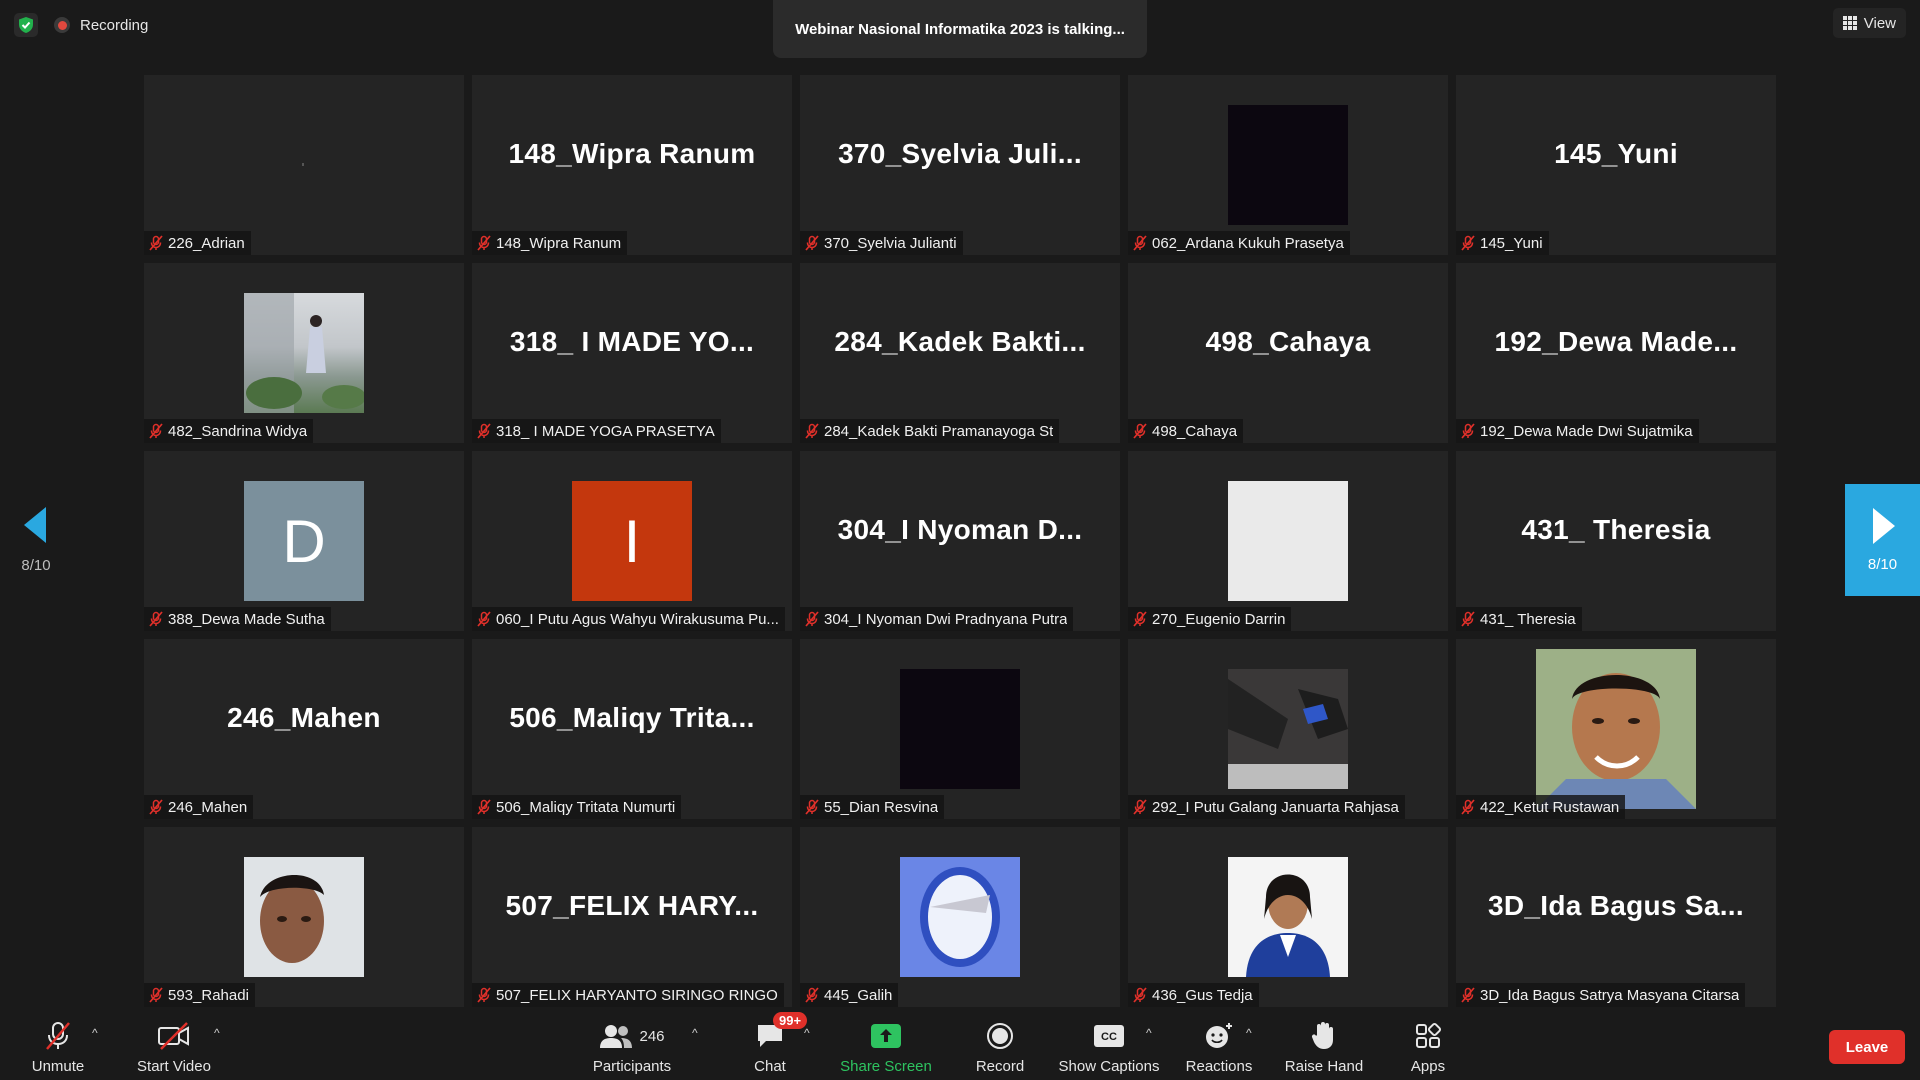 This screenshot has height=1080, width=1920. Describe the element at coordinates (26, 25) in the screenshot. I see `security-shield-icon` at that location.